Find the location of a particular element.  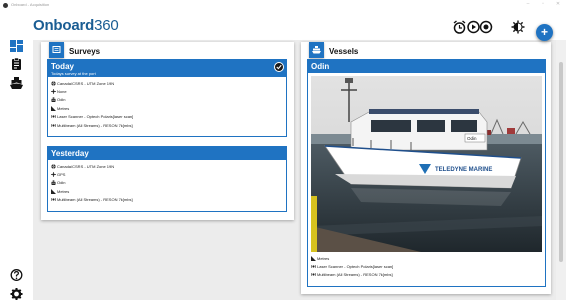

alarm-clock-icon is located at coordinates (459, 27).